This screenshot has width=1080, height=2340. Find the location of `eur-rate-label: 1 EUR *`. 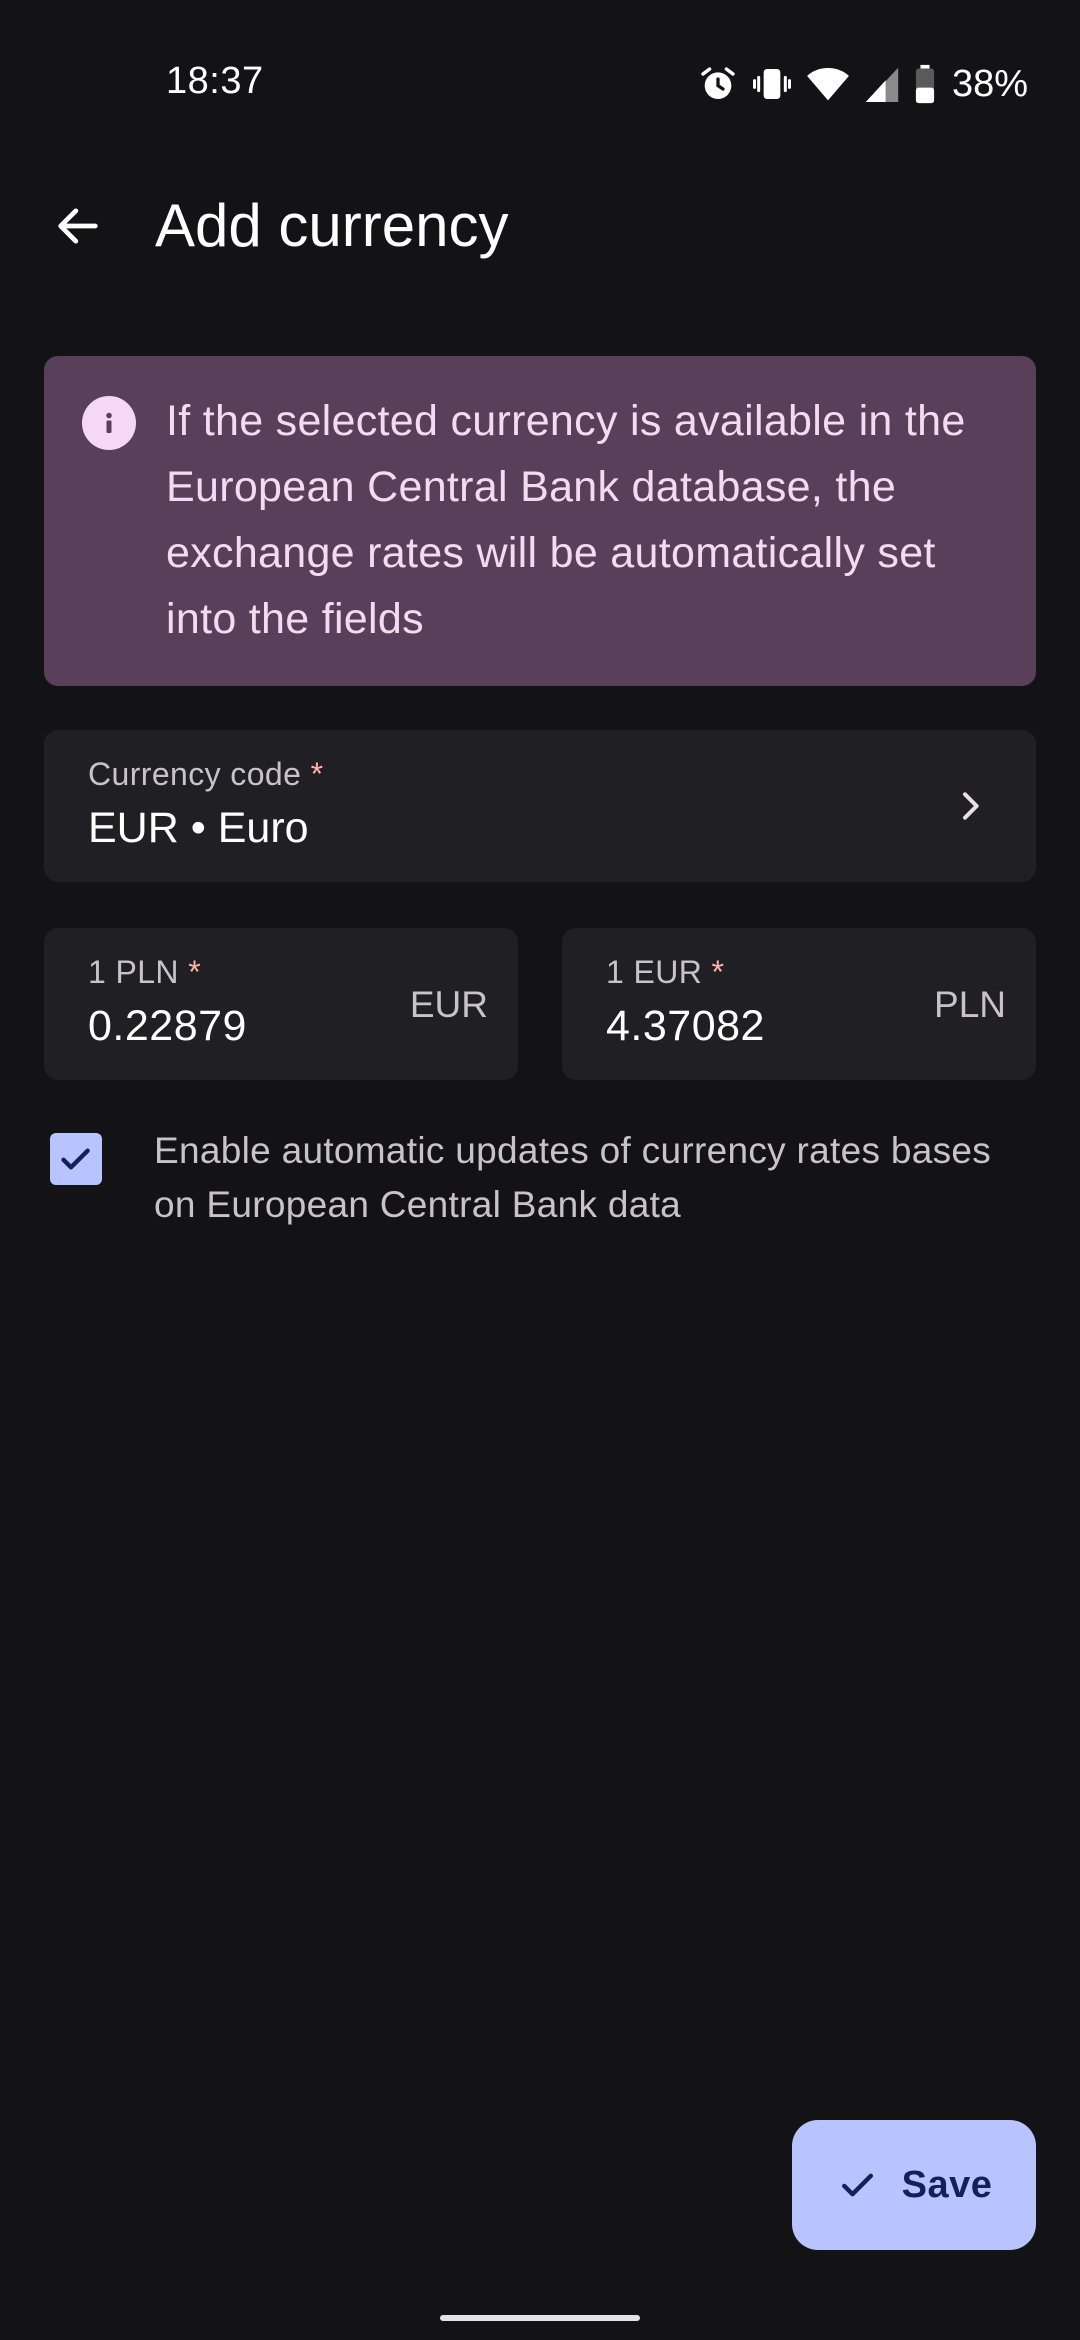

eur-rate-label: 1 EUR * is located at coordinates (665, 972).